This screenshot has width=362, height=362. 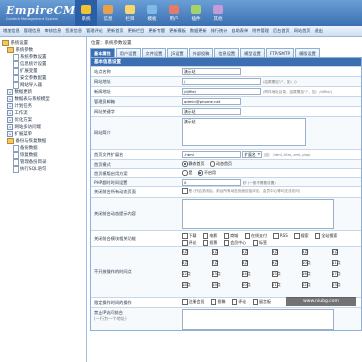 I want to click on tree-node-data-update: + 数据更新, so click(x=19, y=92).